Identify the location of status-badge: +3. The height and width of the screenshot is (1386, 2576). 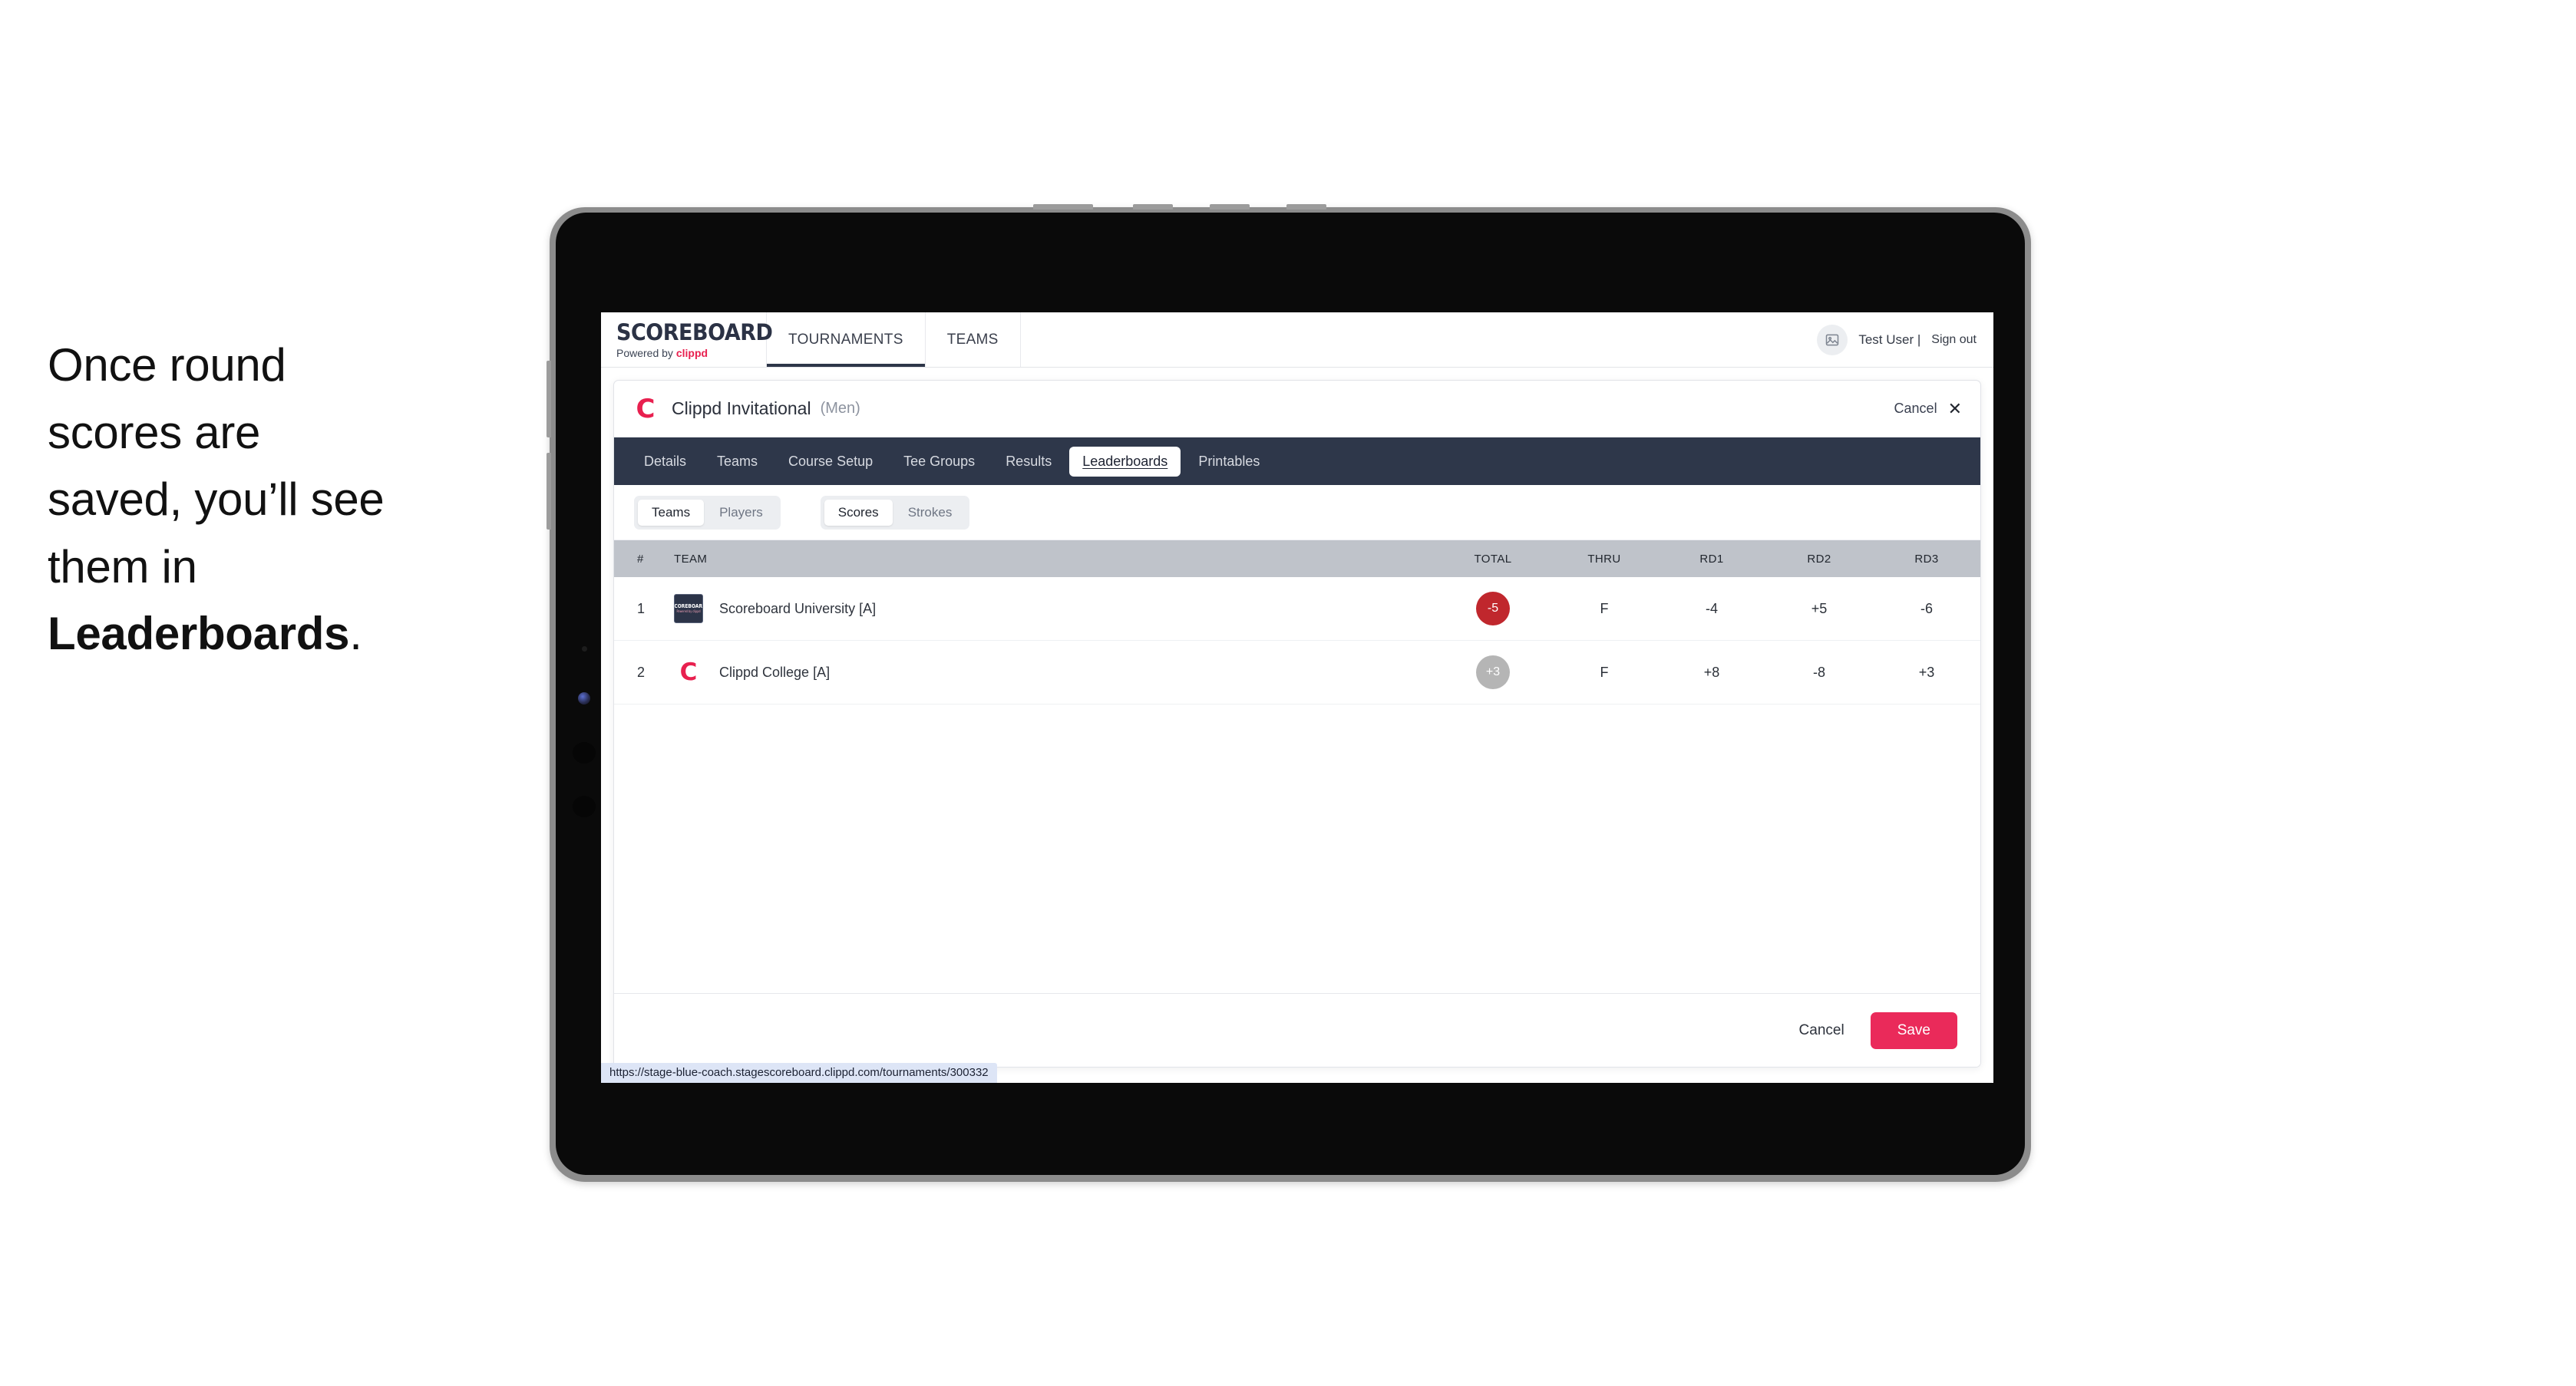
(1493, 672).